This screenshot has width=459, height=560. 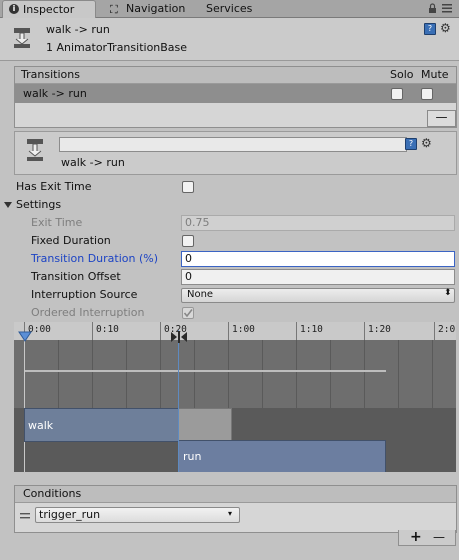 I want to click on ordered-interruption-checkbox, so click(x=188, y=313).